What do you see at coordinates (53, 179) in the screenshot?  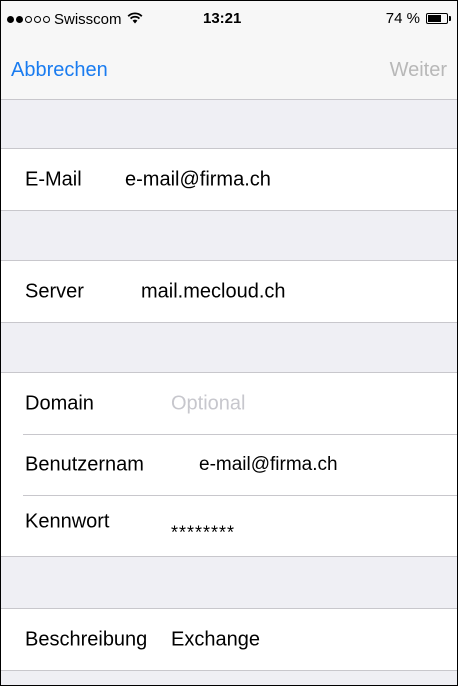 I see `email-label: E-Mail` at bounding box center [53, 179].